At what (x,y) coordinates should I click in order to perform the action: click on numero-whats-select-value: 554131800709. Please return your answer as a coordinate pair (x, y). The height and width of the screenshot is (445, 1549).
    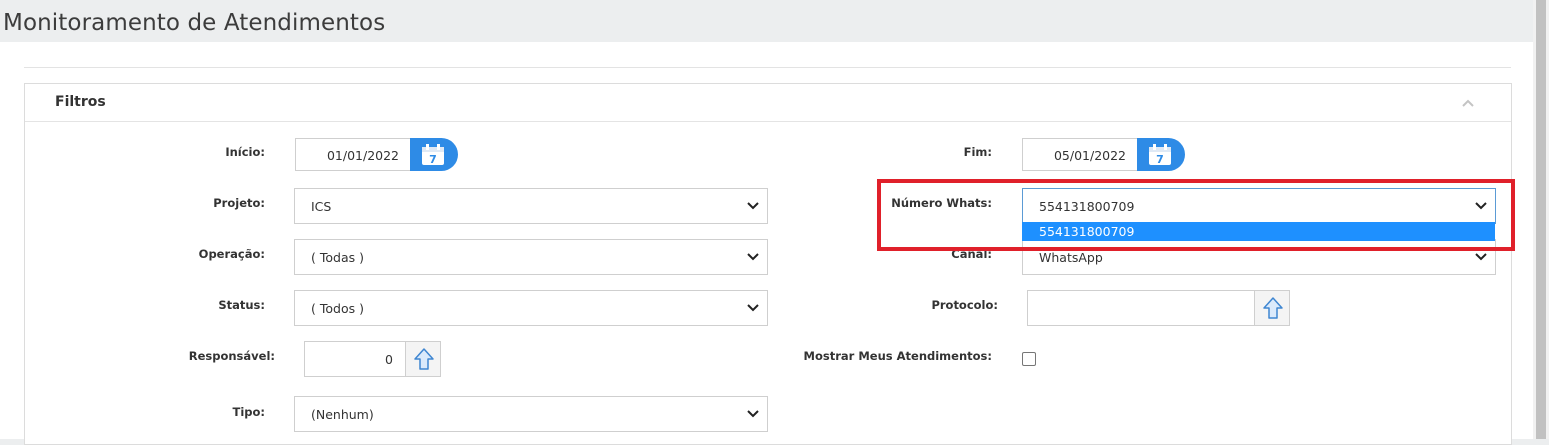
    Looking at the image, I should click on (1087, 206).